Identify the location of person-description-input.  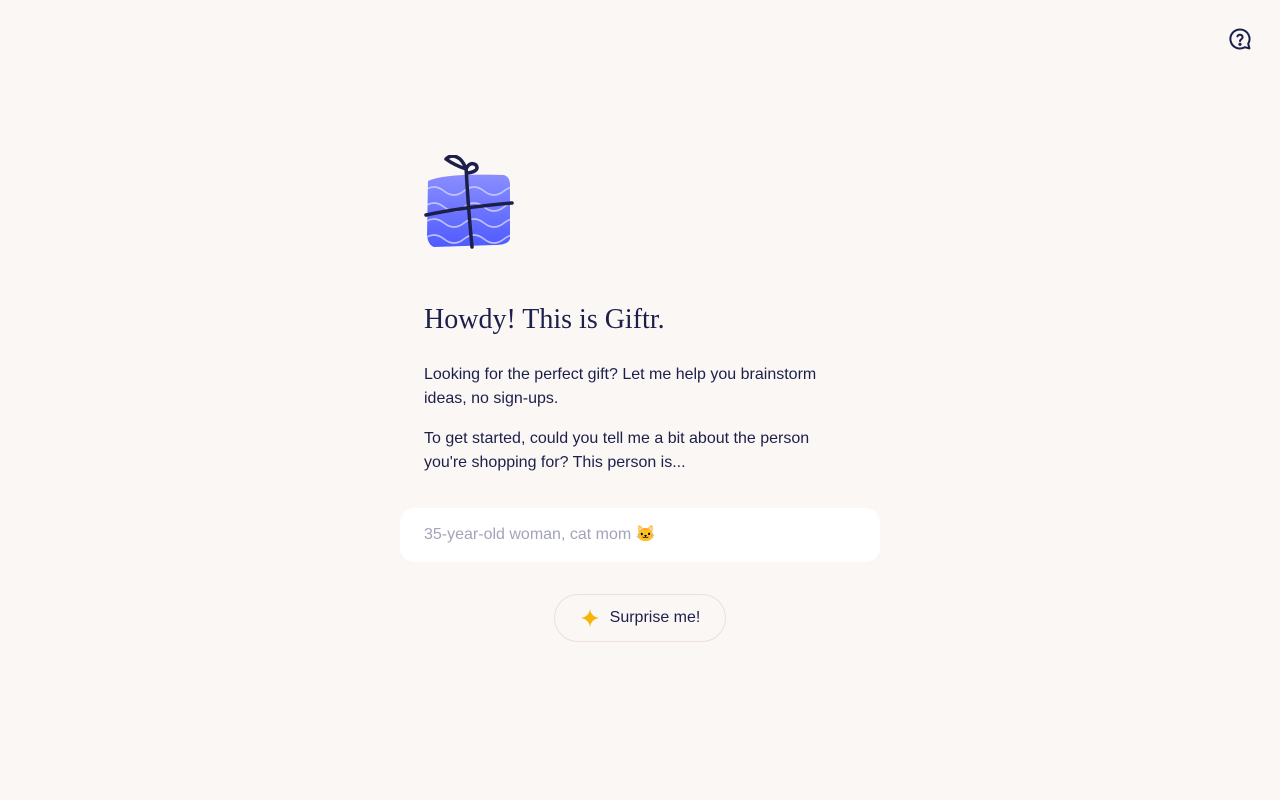
(639, 535).